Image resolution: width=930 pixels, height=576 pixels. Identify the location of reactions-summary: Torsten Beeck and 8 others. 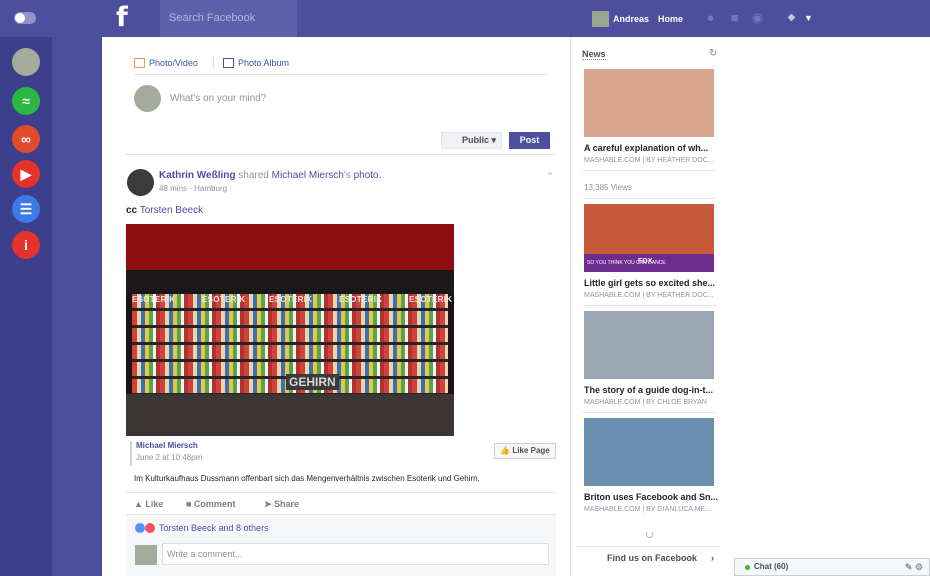
(214, 528).